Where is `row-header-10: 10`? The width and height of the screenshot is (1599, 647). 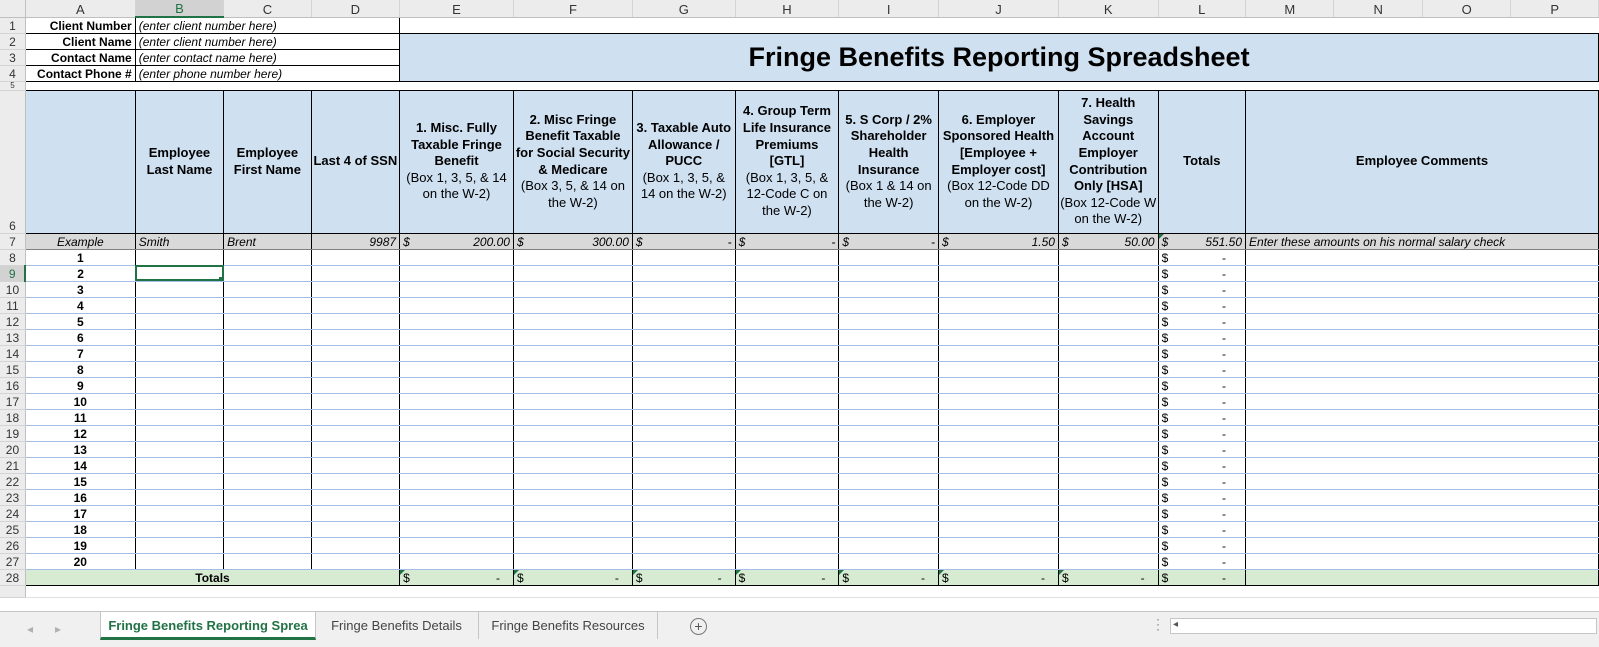 row-header-10: 10 is located at coordinates (13, 289).